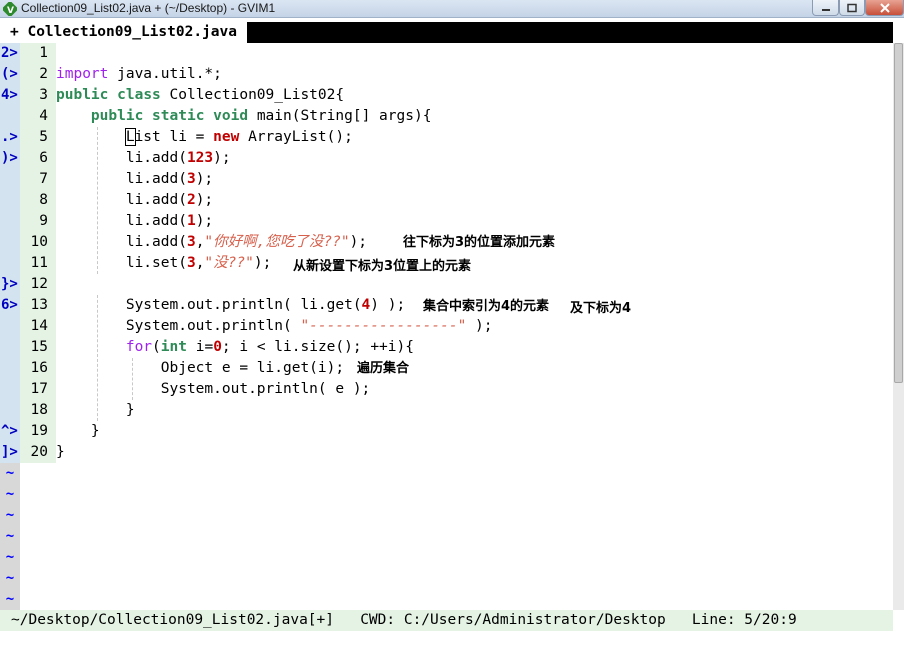  What do you see at coordinates (169, 179) in the screenshot?
I see `code-text: li.add(3);` at bounding box center [169, 179].